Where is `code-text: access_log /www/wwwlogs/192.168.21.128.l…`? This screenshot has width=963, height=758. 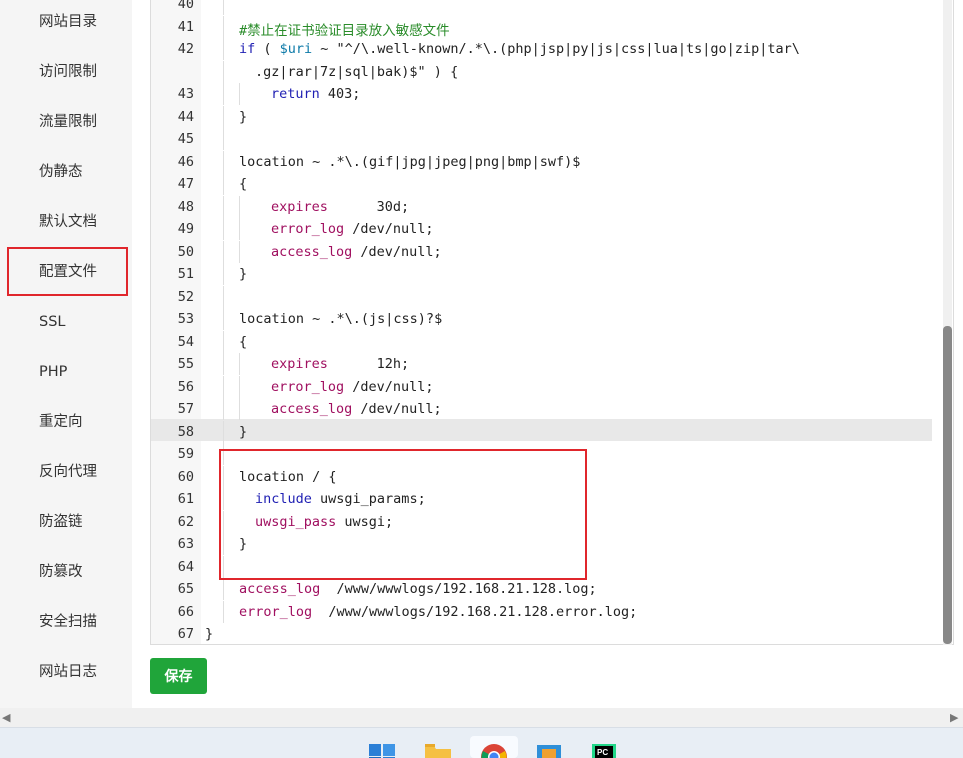
code-text: access_log /www/wwwlogs/192.168.21.128.l… is located at coordinates (418, 589).